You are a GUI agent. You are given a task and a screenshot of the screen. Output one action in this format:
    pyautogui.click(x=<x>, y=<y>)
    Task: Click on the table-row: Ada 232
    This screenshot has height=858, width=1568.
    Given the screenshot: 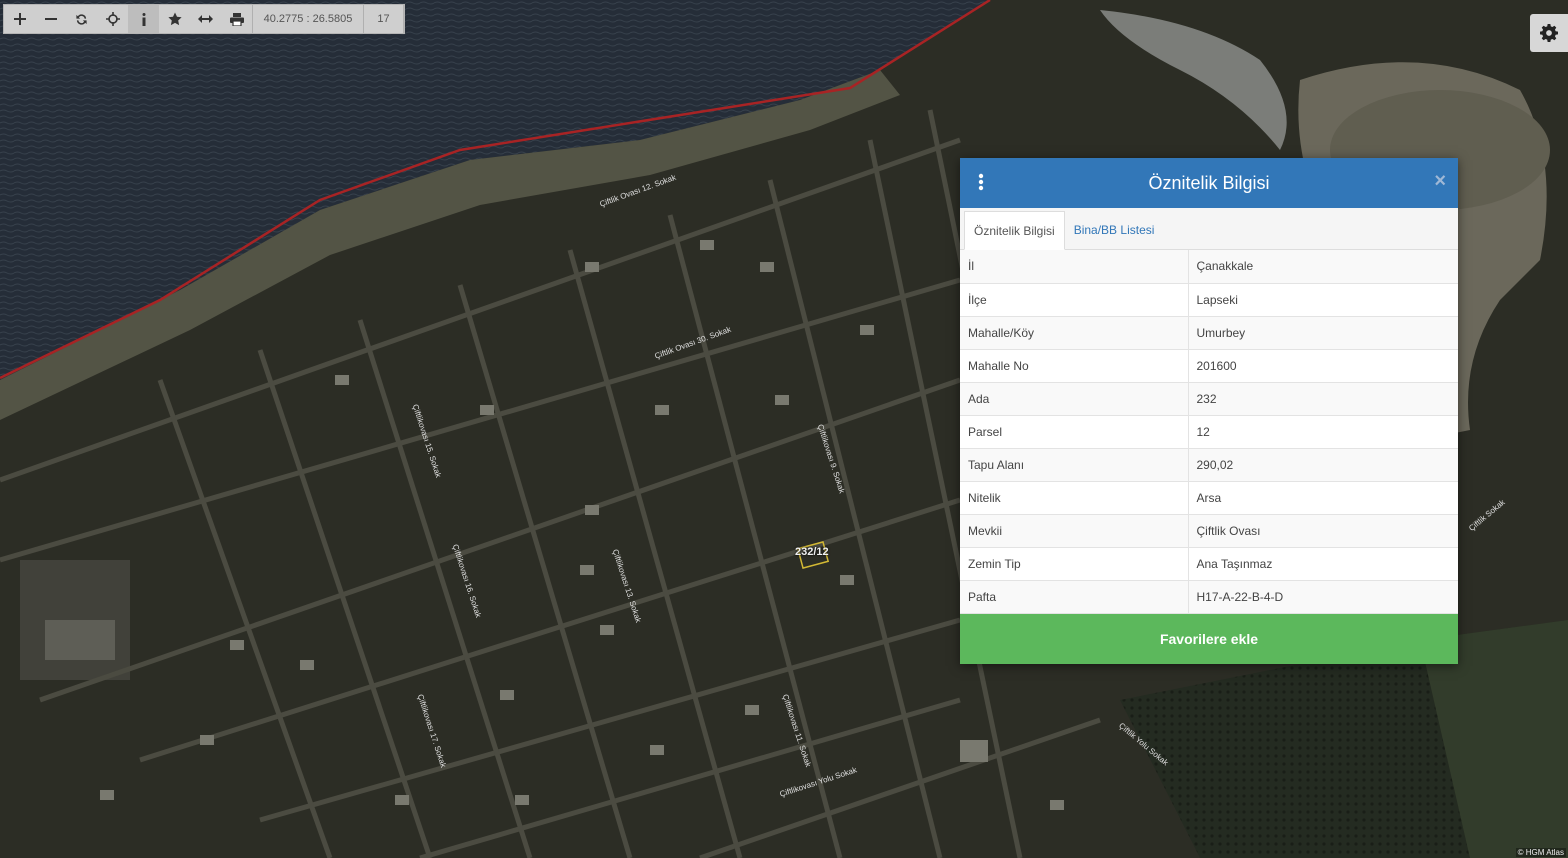 What is the action you would take?
    pyautogui.click(x=1209, y=399)
    